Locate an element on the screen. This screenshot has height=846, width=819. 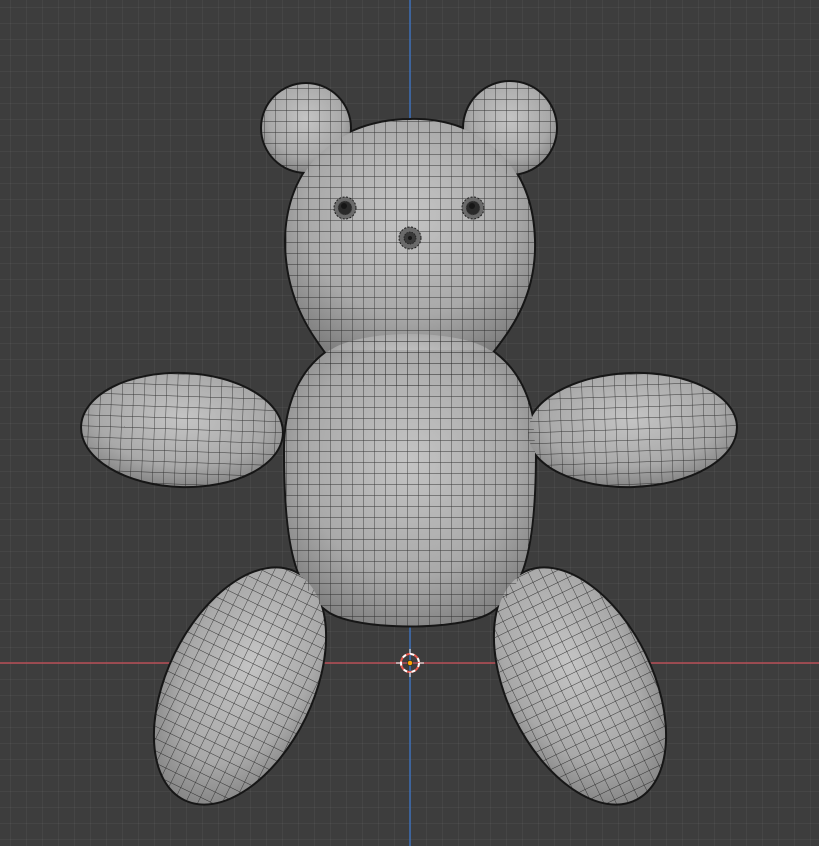
3d-cursor-icon is located at coordinates (410, 663).